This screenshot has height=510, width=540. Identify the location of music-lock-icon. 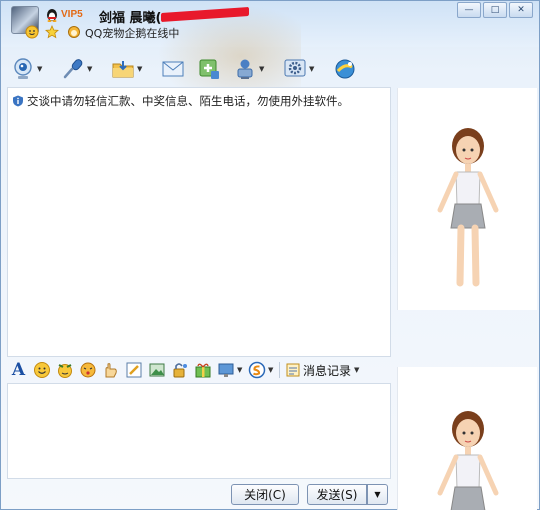
(180, 370).